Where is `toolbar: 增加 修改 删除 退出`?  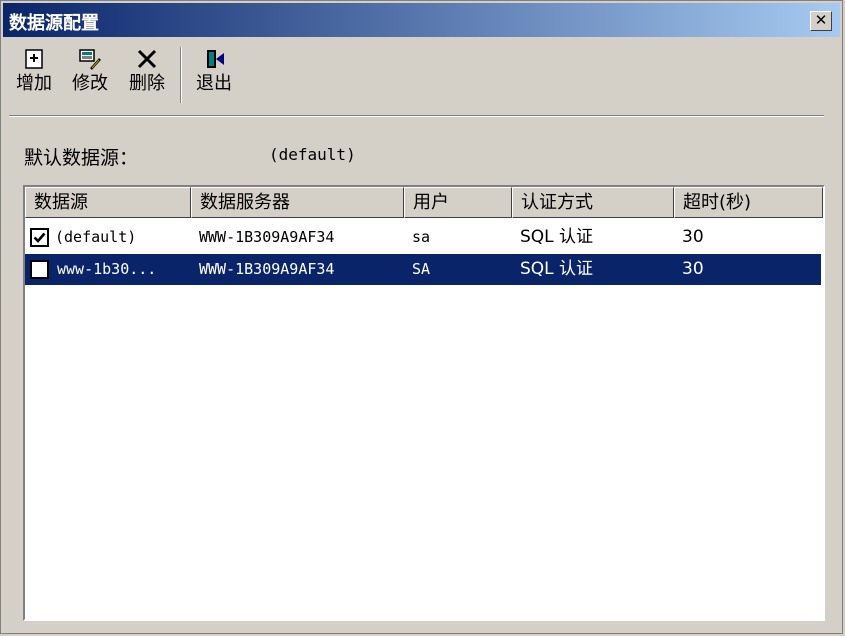
toolbar: 增加 修改 删除 退出 is located at coordinates (421, 75).